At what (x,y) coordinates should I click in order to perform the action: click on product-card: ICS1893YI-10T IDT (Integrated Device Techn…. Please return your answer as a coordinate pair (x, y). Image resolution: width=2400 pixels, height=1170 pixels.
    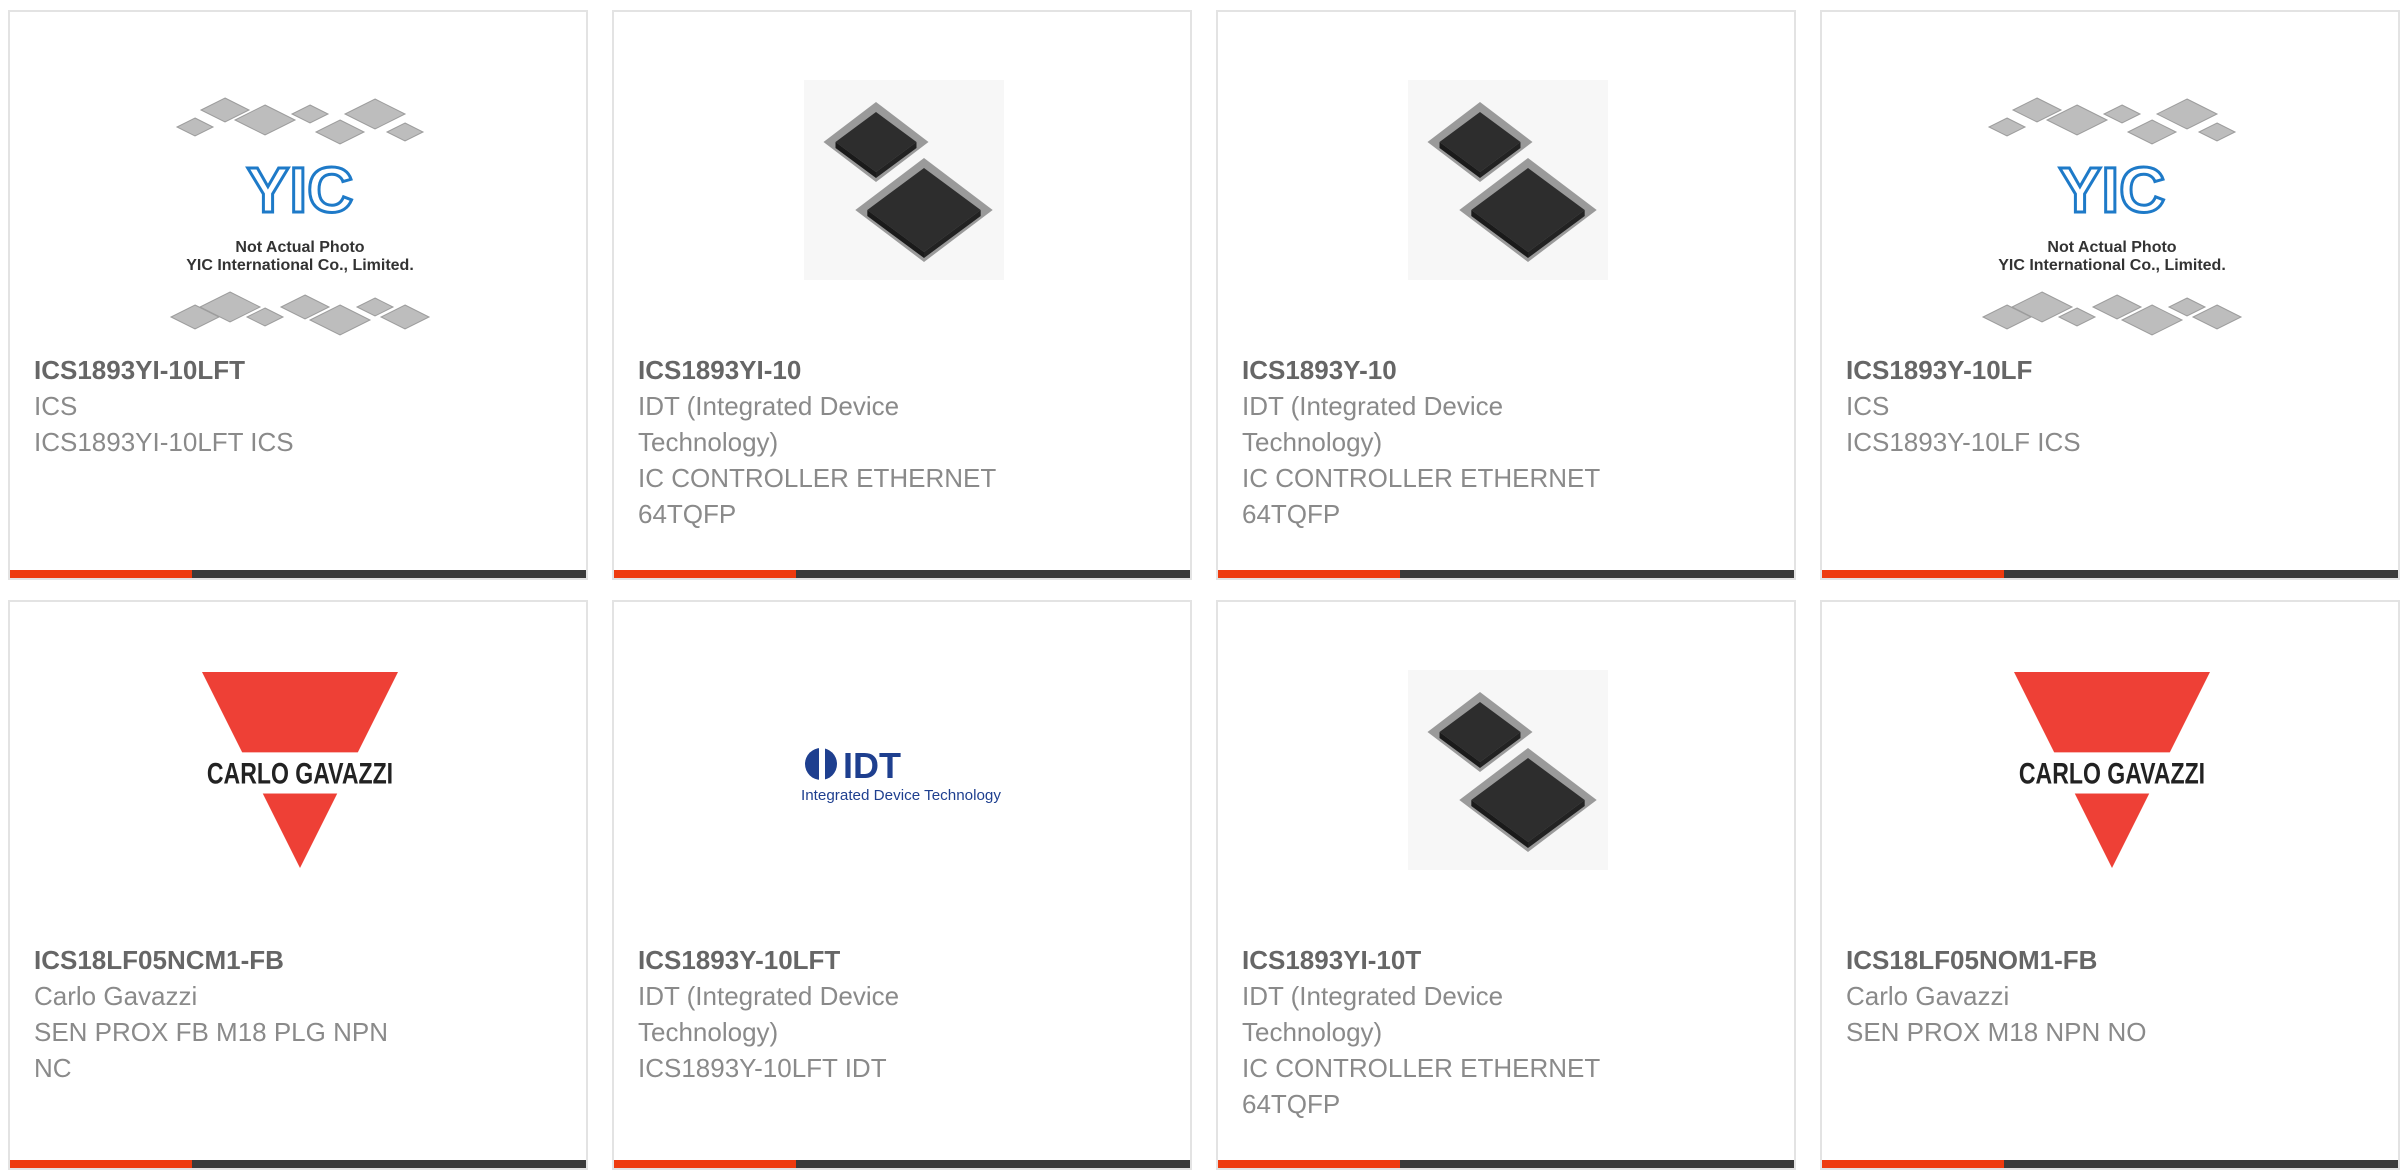
    Looking at the image, I should click on (1506, 885).